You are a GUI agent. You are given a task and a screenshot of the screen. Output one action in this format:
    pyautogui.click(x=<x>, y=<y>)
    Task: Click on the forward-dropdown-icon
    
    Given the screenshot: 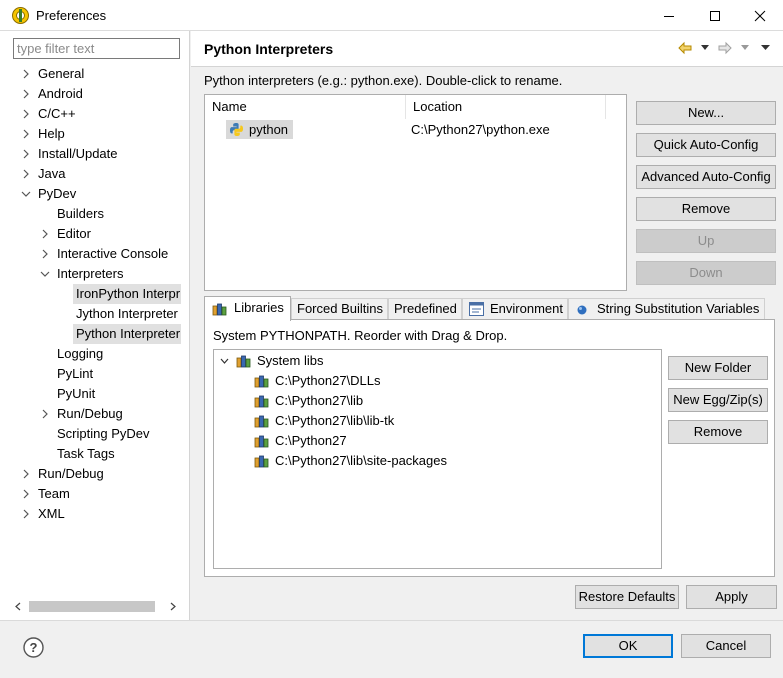 What is the action you would take?
    pyautogui.click(x=745, y=53)
    